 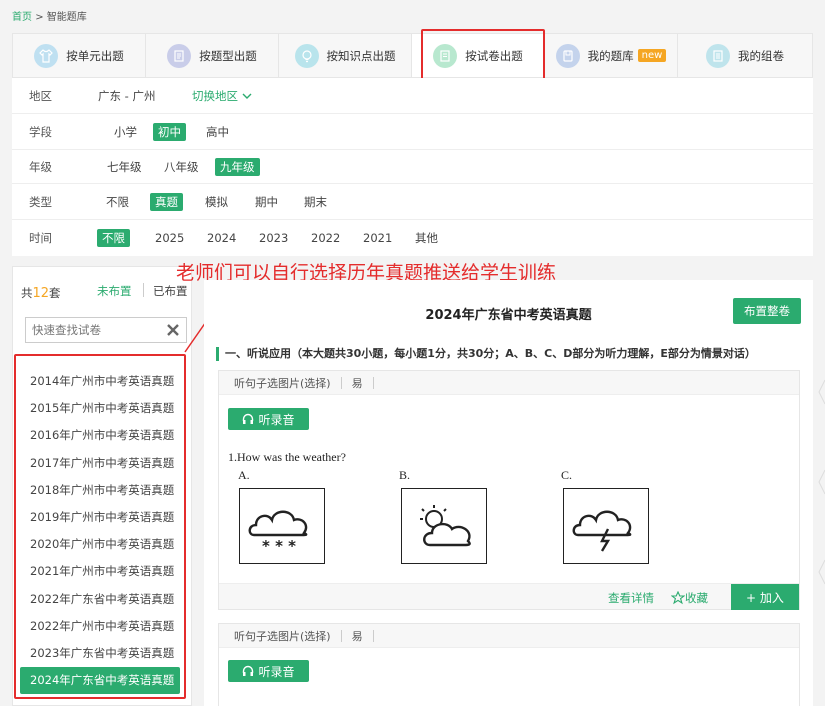 What do you see at coordinates (405, 475) in the screenshot?
I see `option-label: B.` at bounding box center [405, 475].